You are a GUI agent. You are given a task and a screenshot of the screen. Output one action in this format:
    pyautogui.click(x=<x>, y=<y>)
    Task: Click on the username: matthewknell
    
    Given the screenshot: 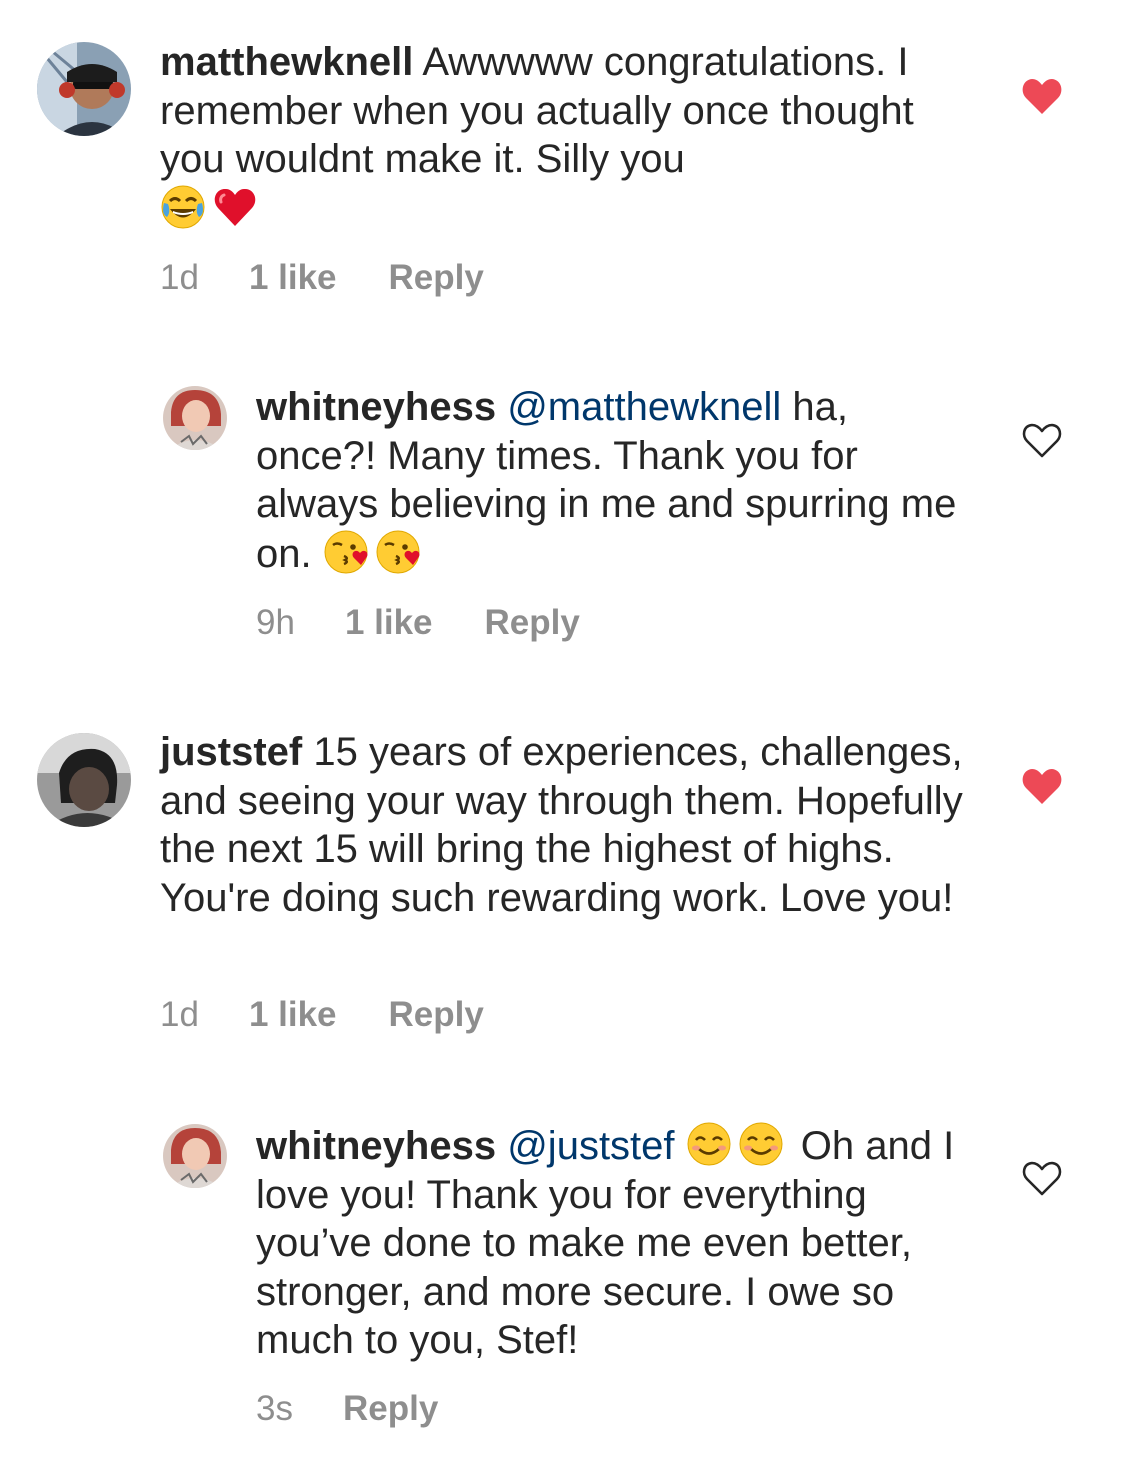 What is the action you would take?
    pyautogui.click(x=286, y=62)
    